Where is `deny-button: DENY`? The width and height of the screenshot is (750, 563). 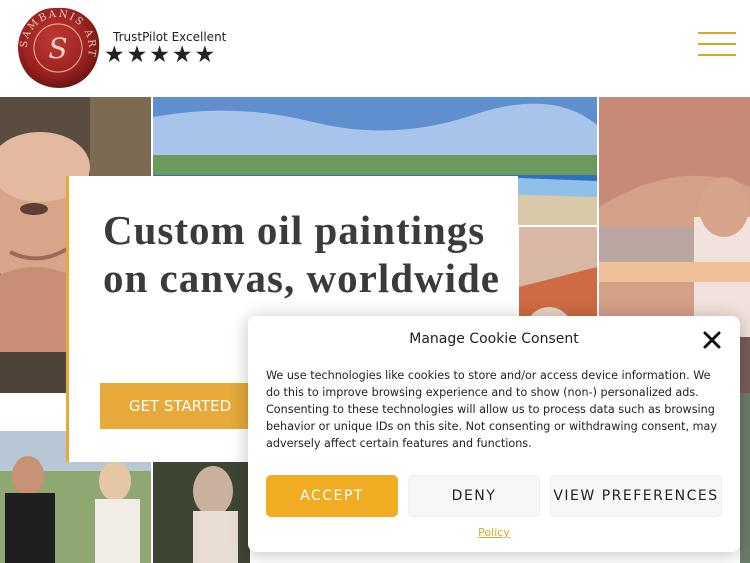
deny-button: DENY is located at coordinates (474, 496).